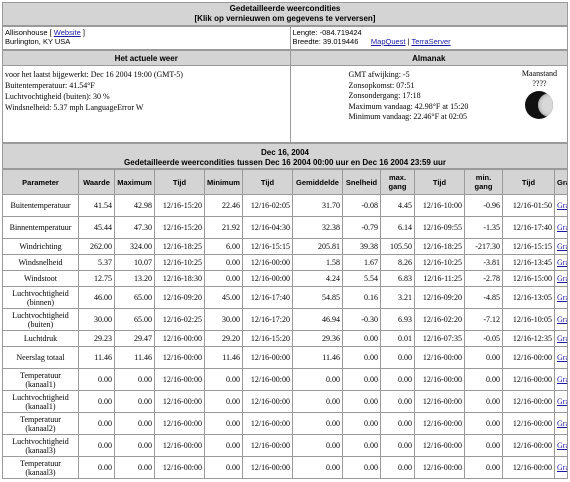  What do you see at coordinates (40, 278) in the screenshot?
I see `parameter-name: Windstoot` at bounding box center [40, 278].